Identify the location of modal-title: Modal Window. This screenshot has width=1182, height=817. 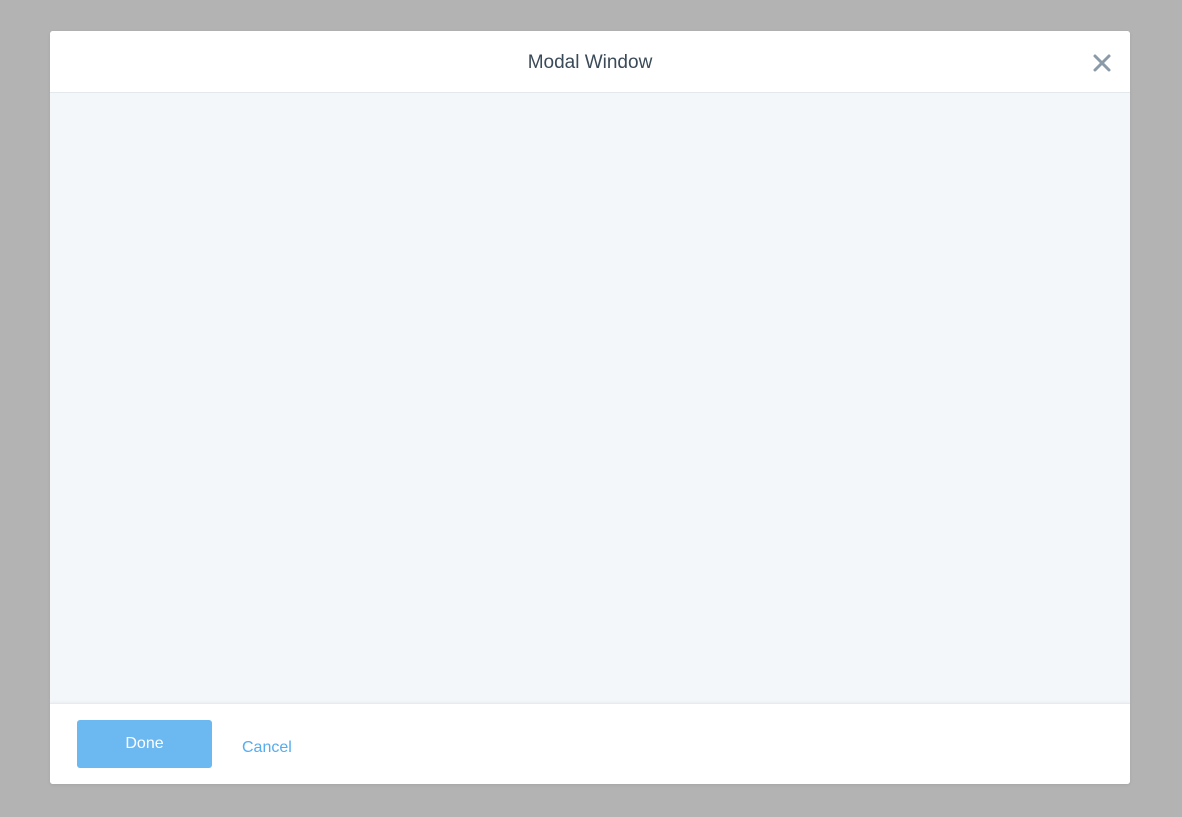
(590, 62).